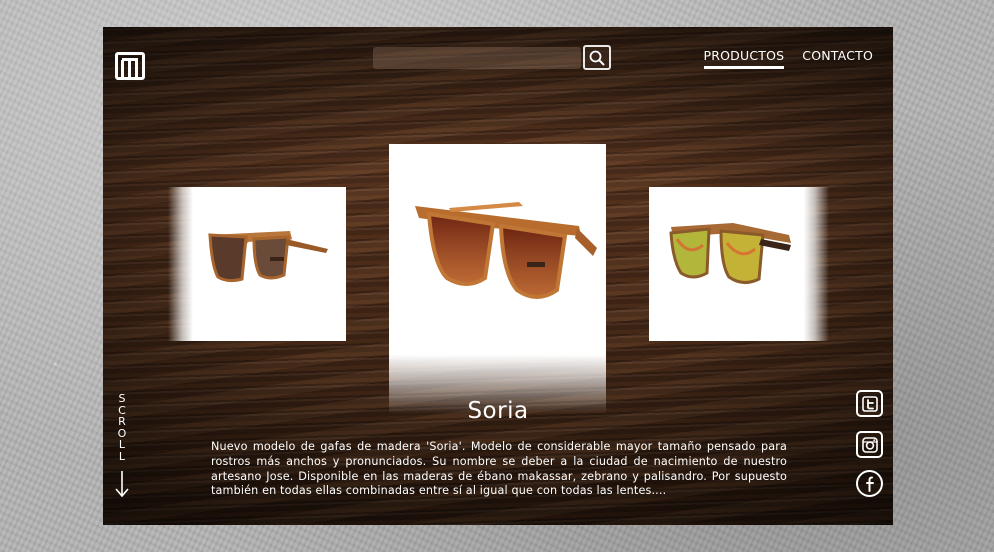 The height and width of the screenshot is (552, 994). I want to click on wooden-sunglasses-soria-image, so click(506, 250).